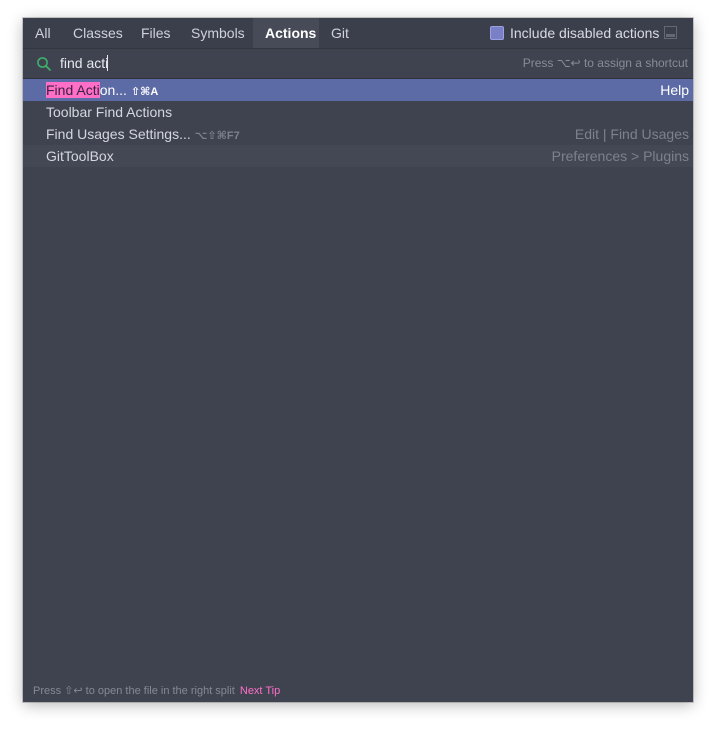 This screenshot has height=729, width=716. What do you see at coordinates (44, 64) in the screenshot?
I see `search-icon` at bounding box center [44, 64].